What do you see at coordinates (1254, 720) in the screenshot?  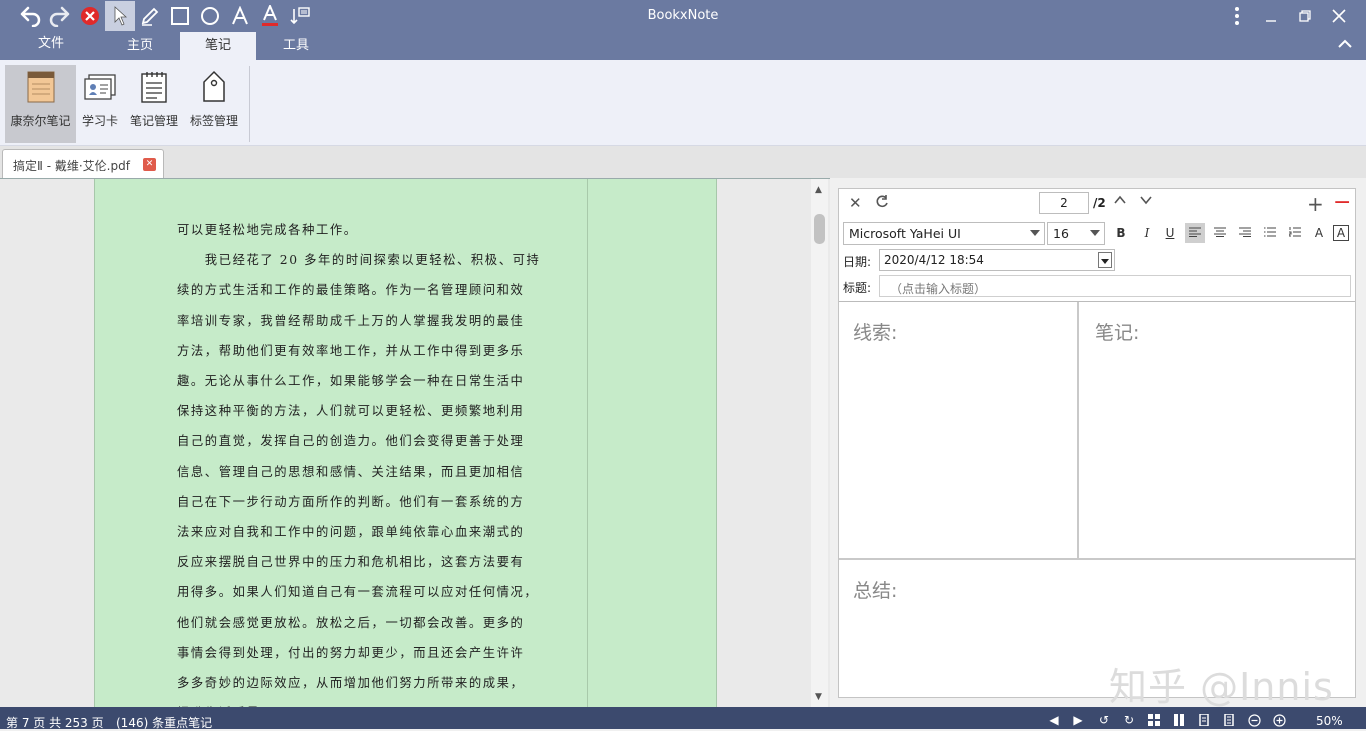 I see `zoom-out-icon` at bounding box center [1254, 720].